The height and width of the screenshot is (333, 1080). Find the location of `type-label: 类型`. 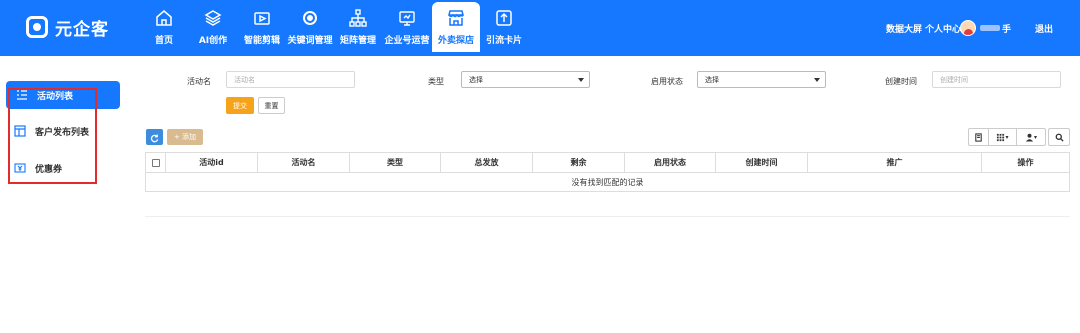

type-label: 类型 is located at coordinates (436, 81).